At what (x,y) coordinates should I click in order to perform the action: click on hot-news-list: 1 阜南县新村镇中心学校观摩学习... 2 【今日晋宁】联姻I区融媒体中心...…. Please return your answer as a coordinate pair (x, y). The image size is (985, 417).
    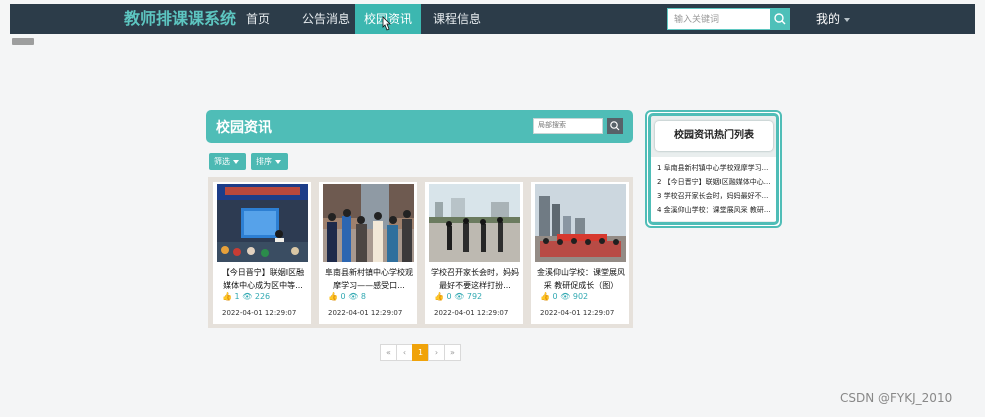
    Looking at the image, I should click on (713, 189).